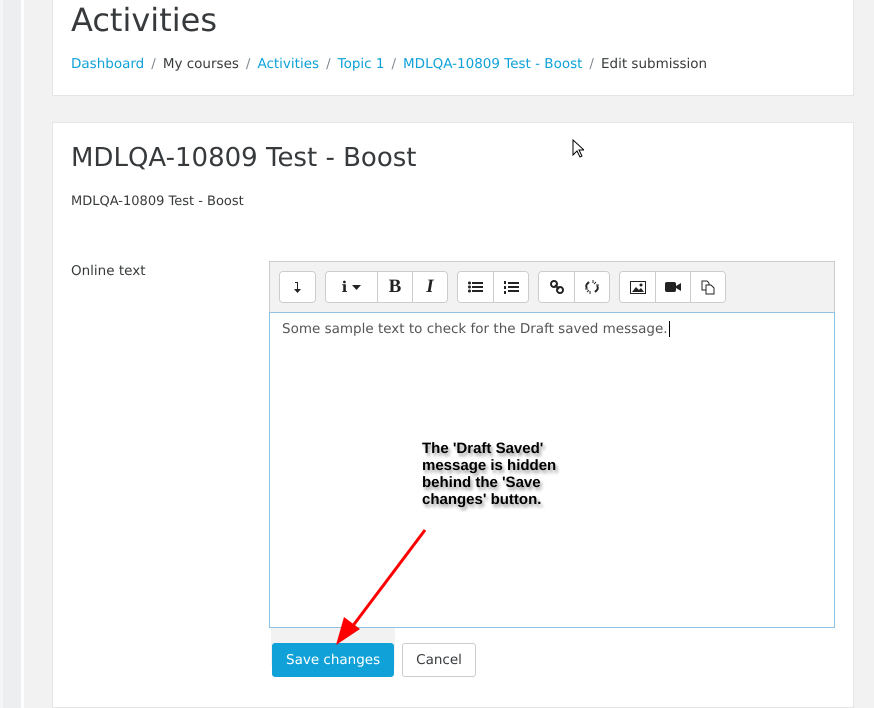 This screenshot has width=874, height=708. I want to click on numbers-button, so click(510, 287).